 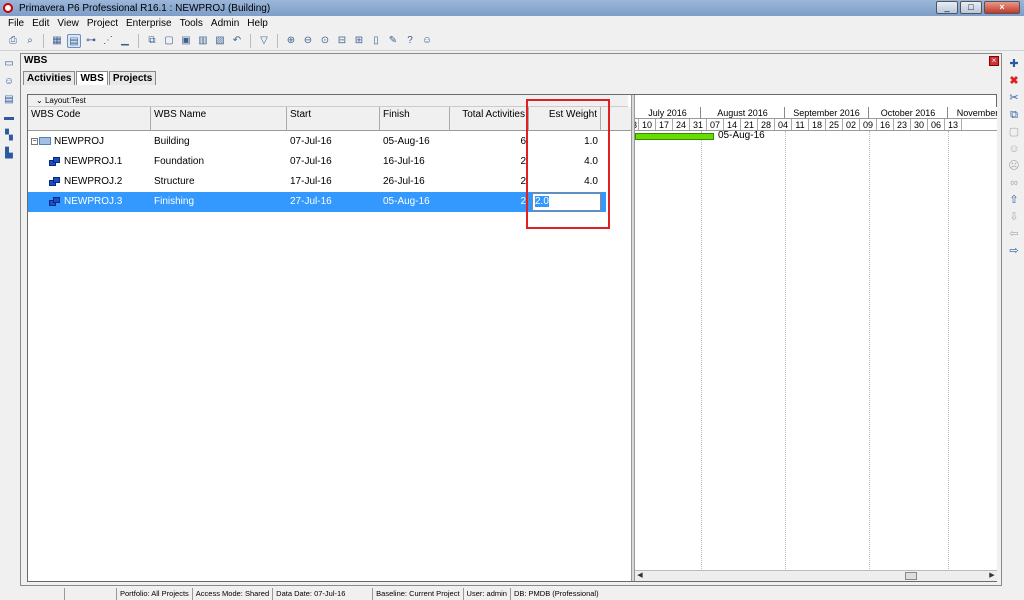 What do you see at coordinates (9, 136) in the screenshot?
I see `wbs-icon: ▚` at bounding box center [9, 136].